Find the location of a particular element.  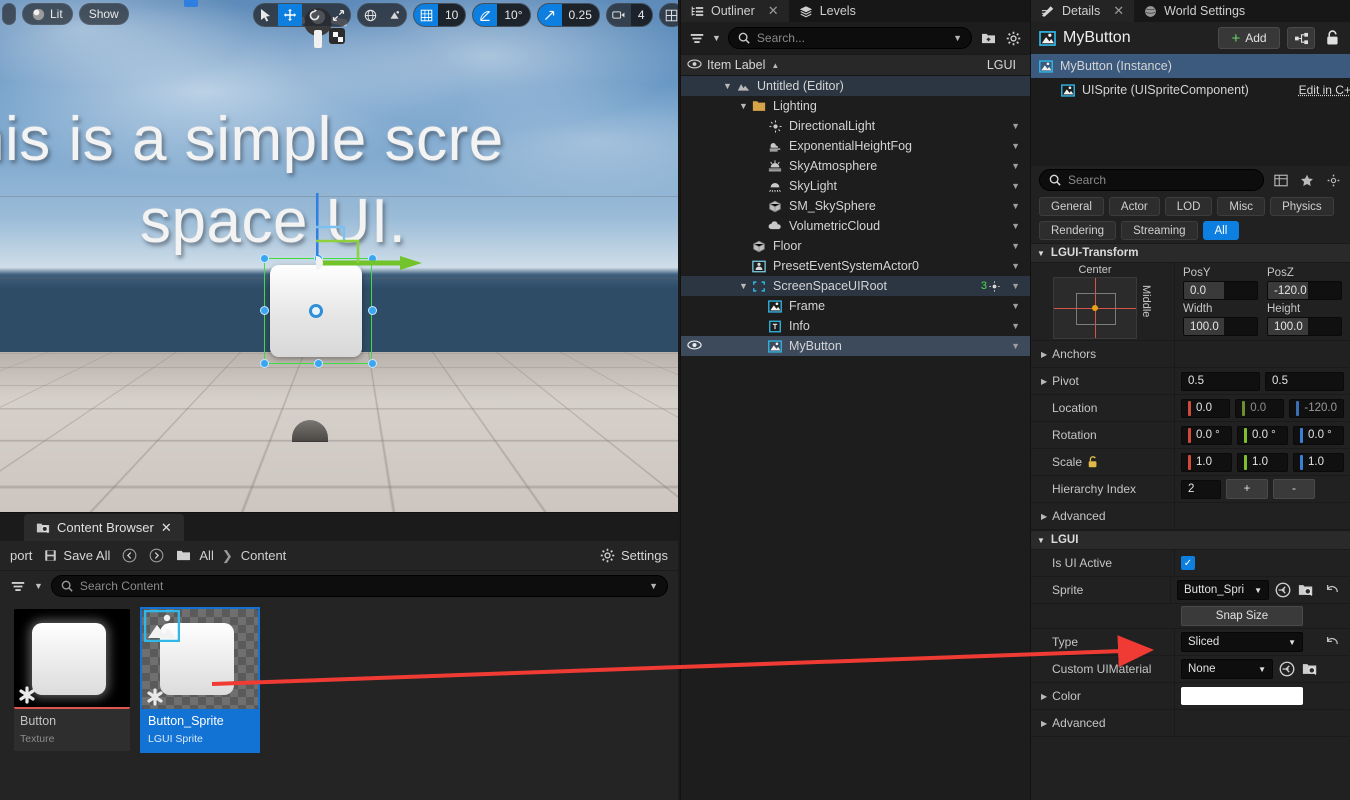

reset-sprite-button is located at coordinates (1332, 590).